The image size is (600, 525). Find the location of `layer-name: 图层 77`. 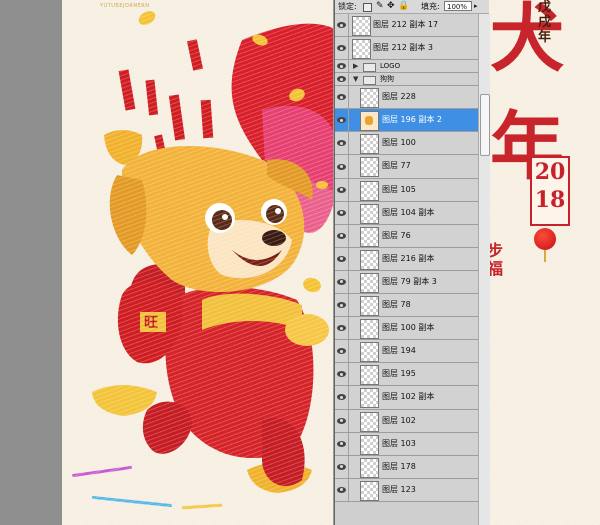

layer-name: 图层 77 is located at coordinates (396, 166).